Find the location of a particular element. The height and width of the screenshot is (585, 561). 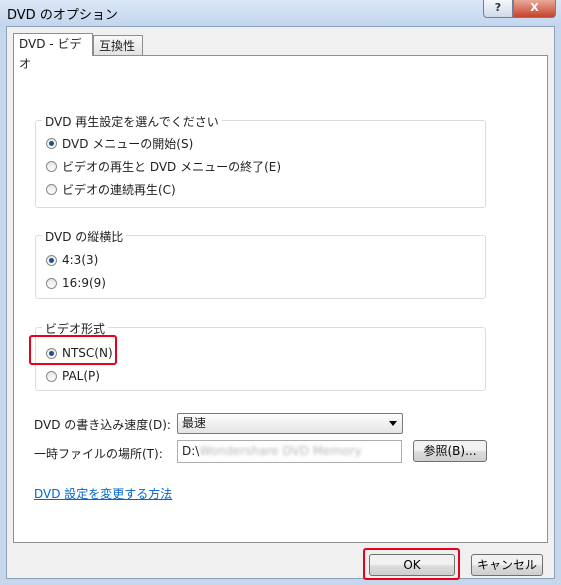

burn-speed-value: 最速 is located at coordinates (194, 423).